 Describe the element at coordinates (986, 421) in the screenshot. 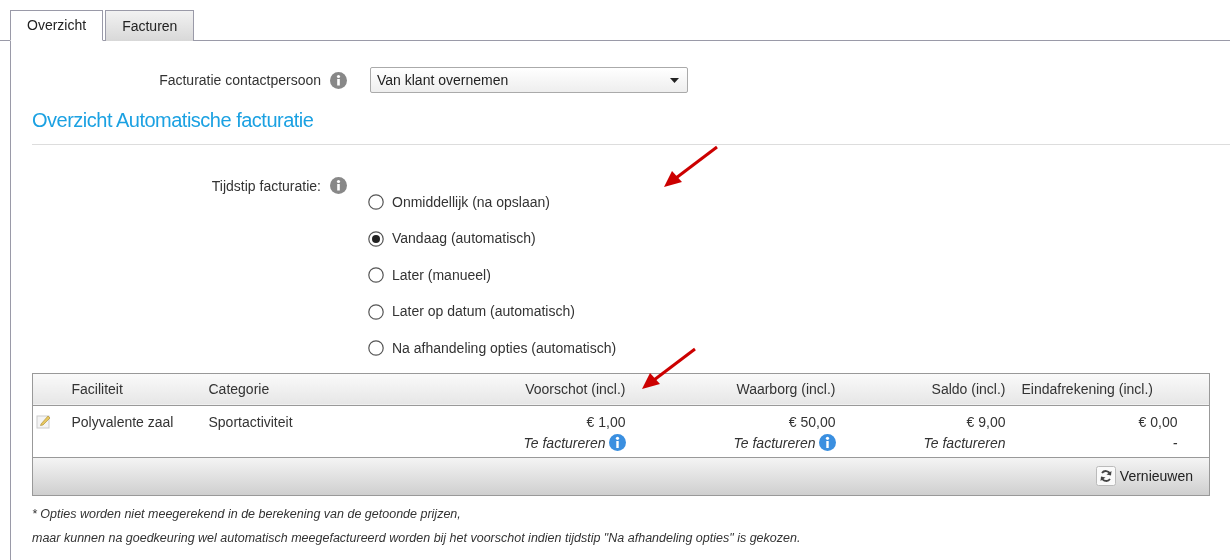

I see `amount-text: € 9,00` at that location.